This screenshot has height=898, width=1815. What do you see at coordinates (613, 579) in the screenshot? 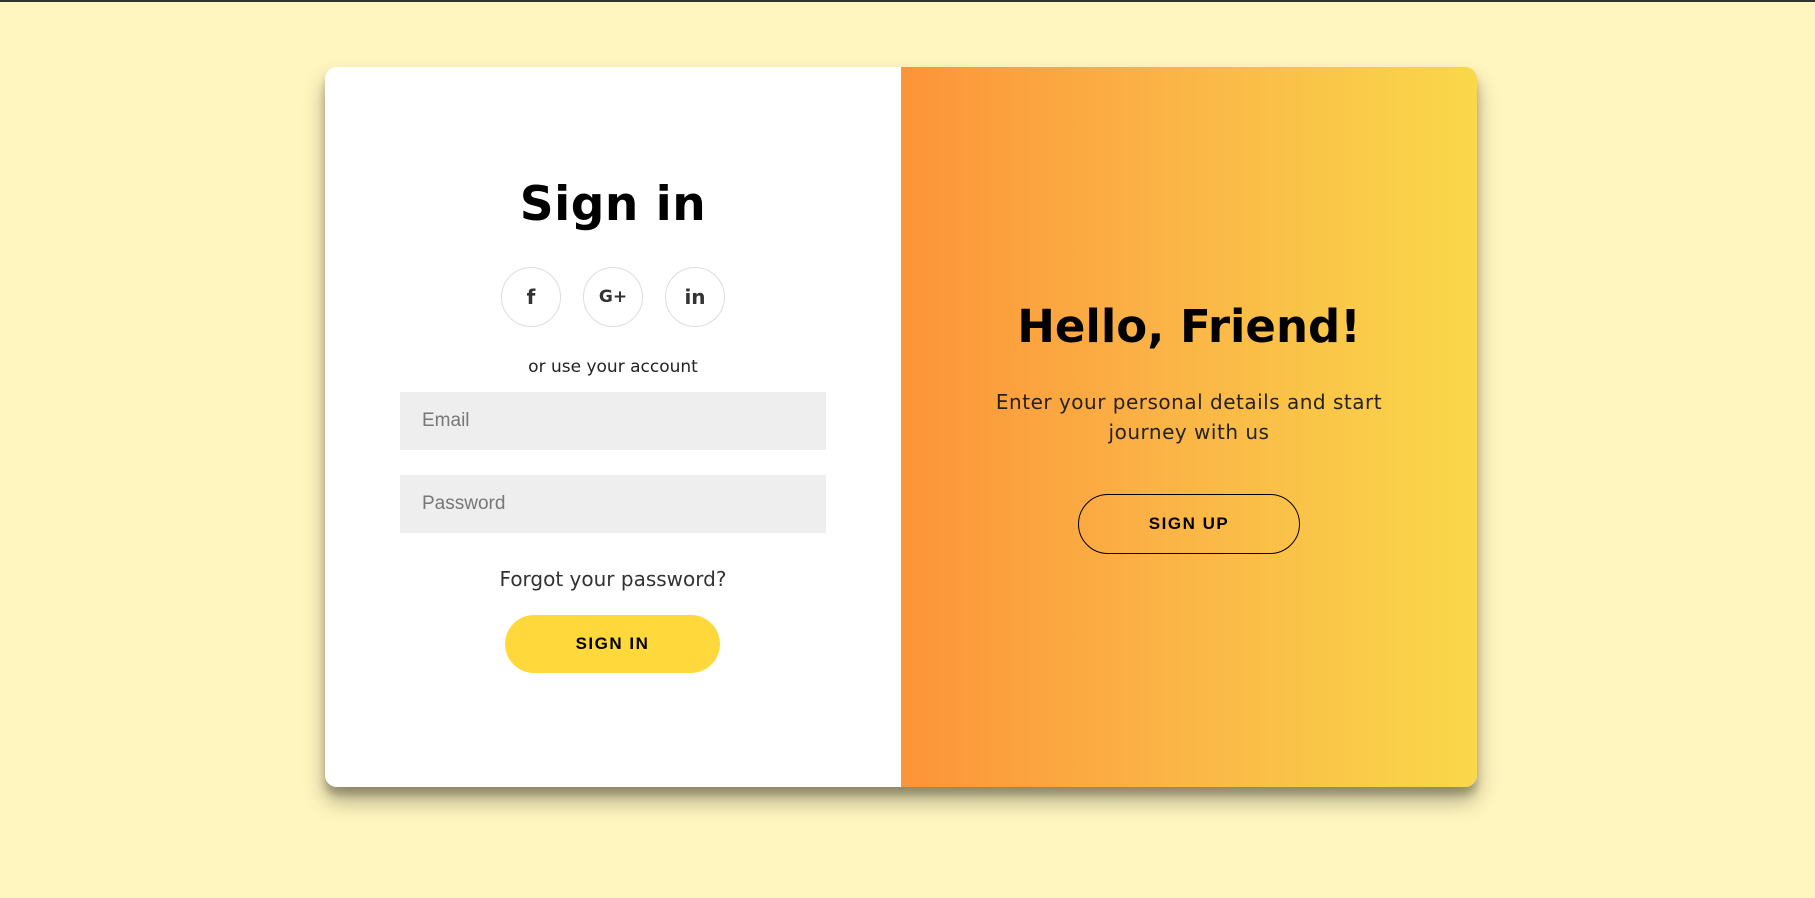
I see `forgot-password-link: Forgot your password?` at bounding box center [613, 579].